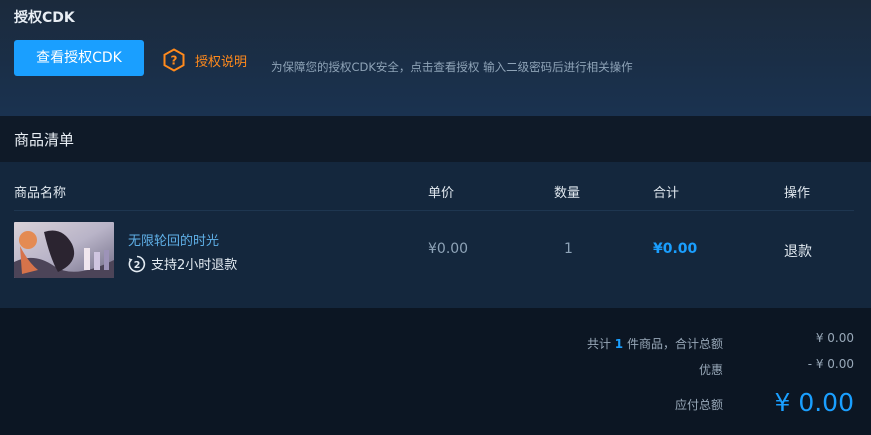  Describe the element at coordinates (173, 239) in the screenshot. I see `product-name-link: 无限轮回的时光` at that location.